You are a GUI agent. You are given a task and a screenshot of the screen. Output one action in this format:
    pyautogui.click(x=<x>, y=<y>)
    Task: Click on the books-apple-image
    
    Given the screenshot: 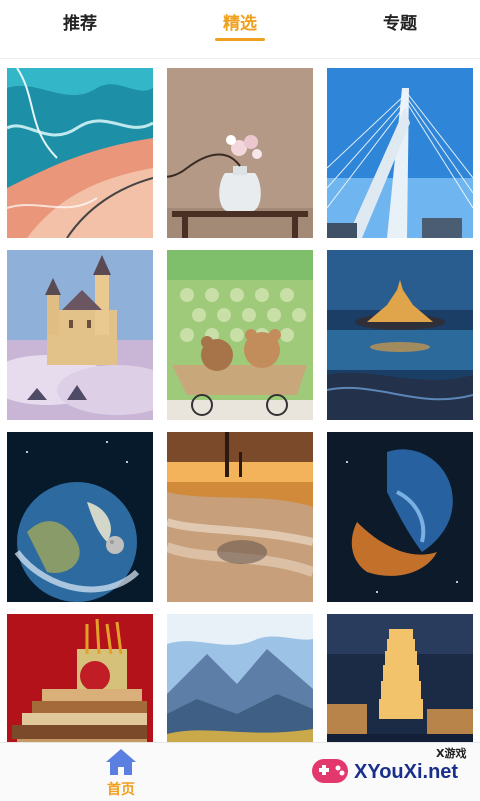 What is the action you would take?
    pyautogui.click(x=80, y=678)
    